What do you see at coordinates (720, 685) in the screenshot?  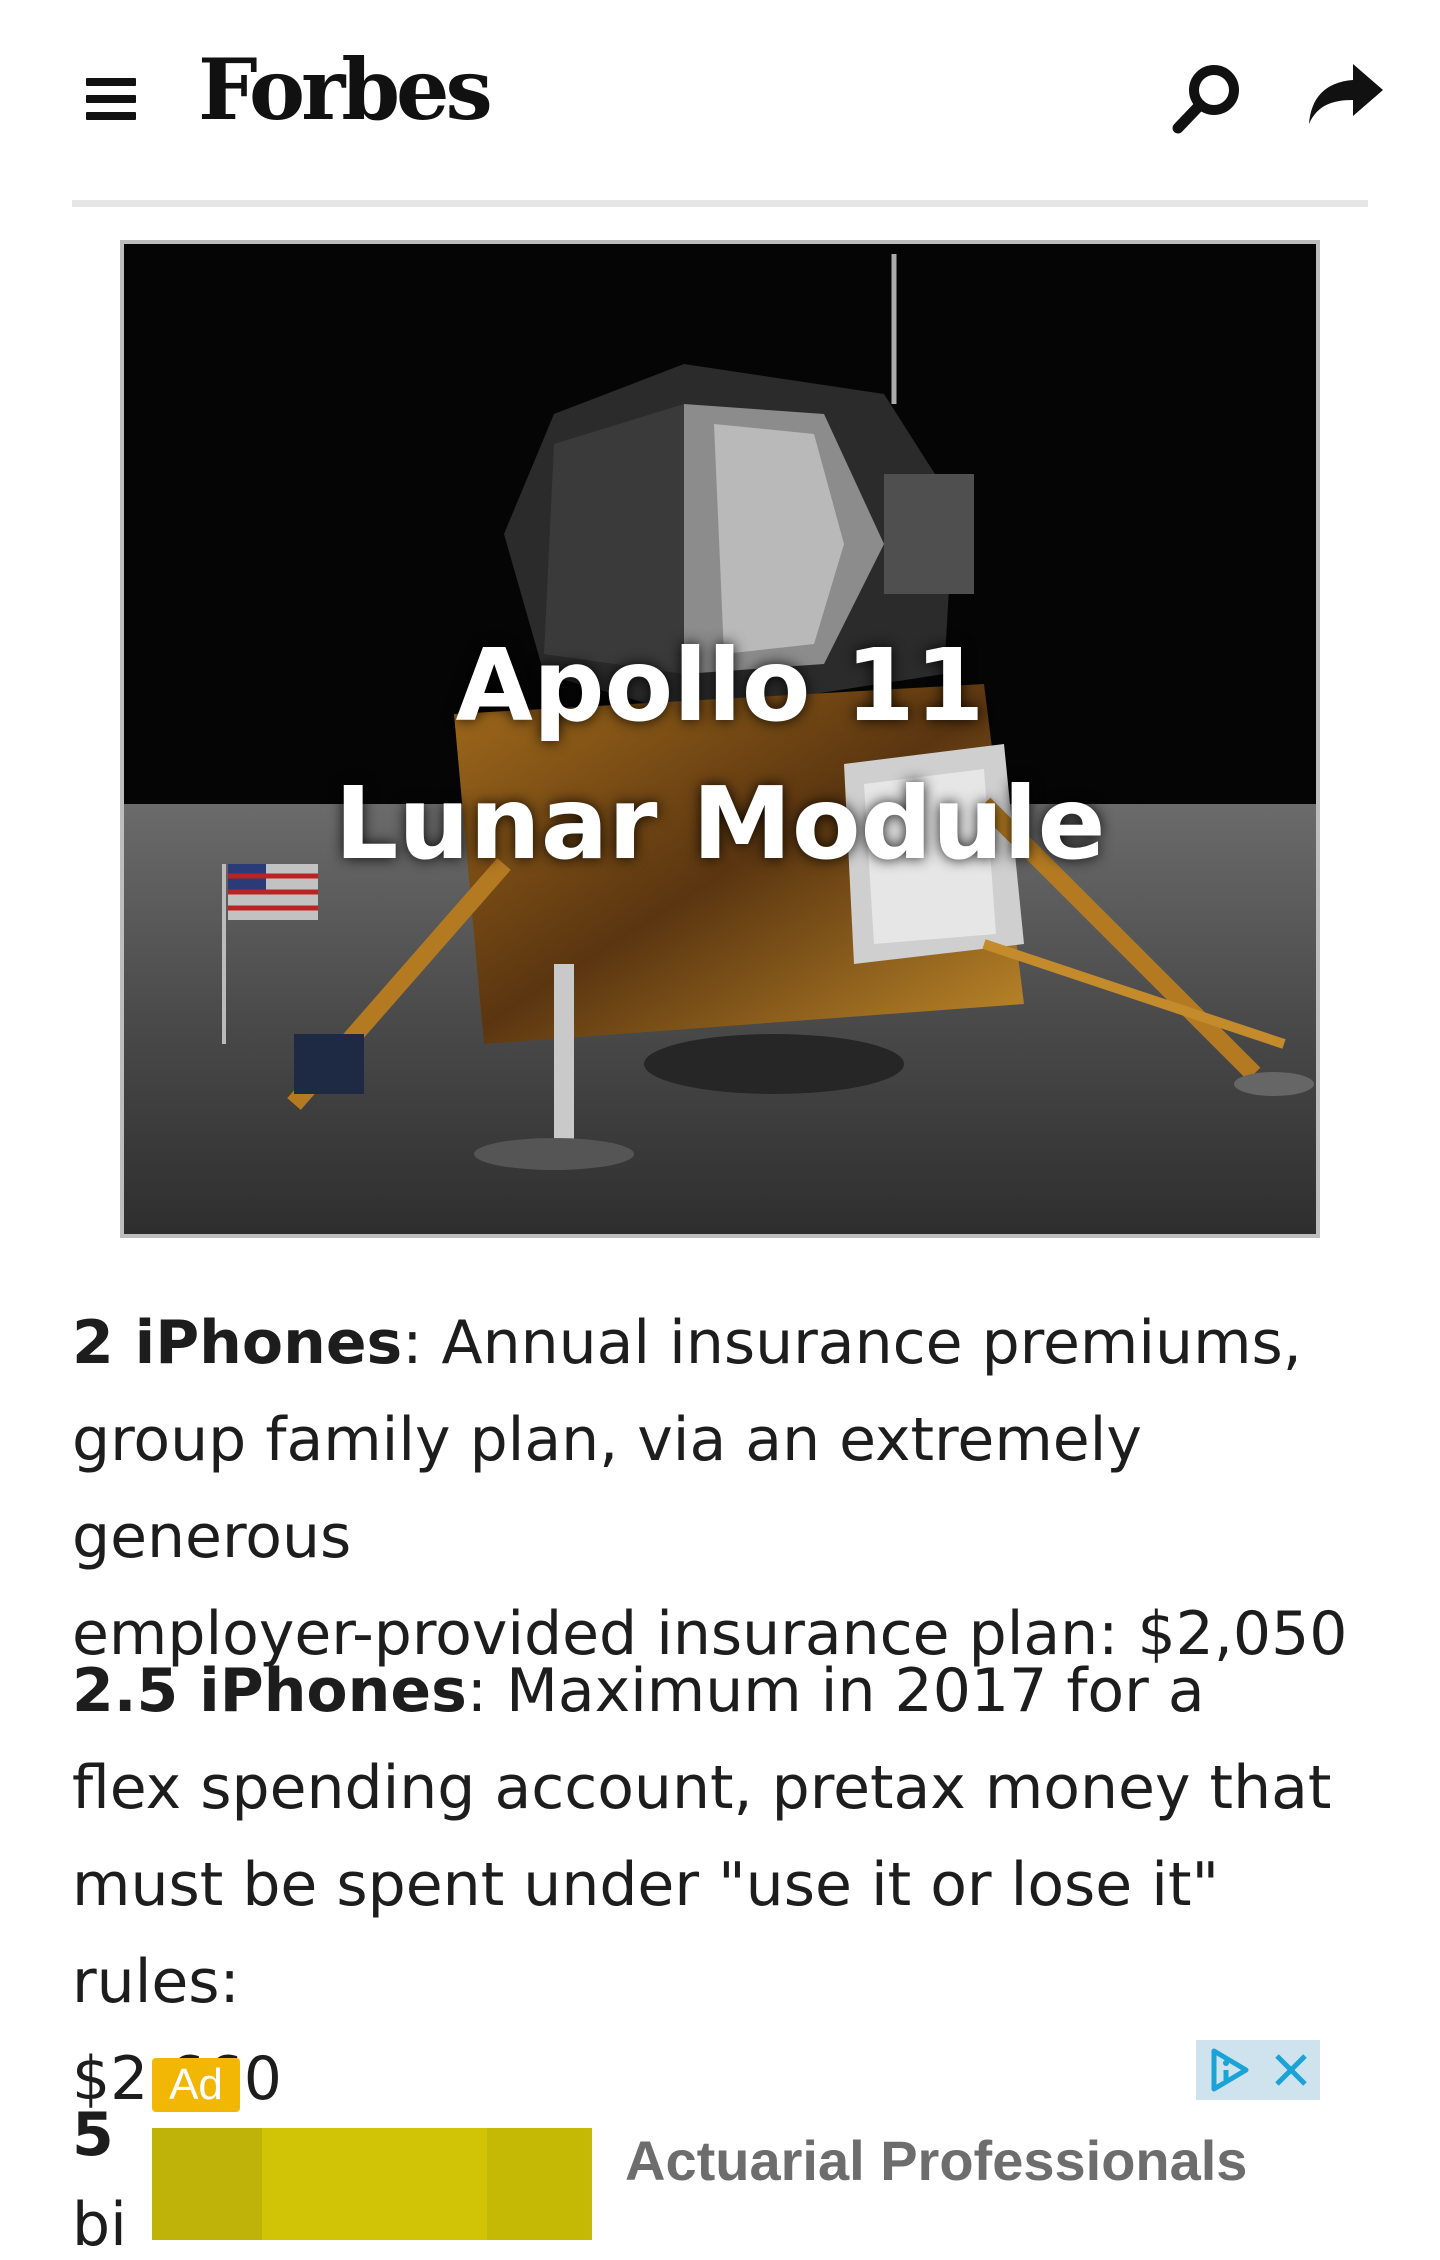 I see `hero-title-line1: Apollo 11` at bounding box center [720, 685].